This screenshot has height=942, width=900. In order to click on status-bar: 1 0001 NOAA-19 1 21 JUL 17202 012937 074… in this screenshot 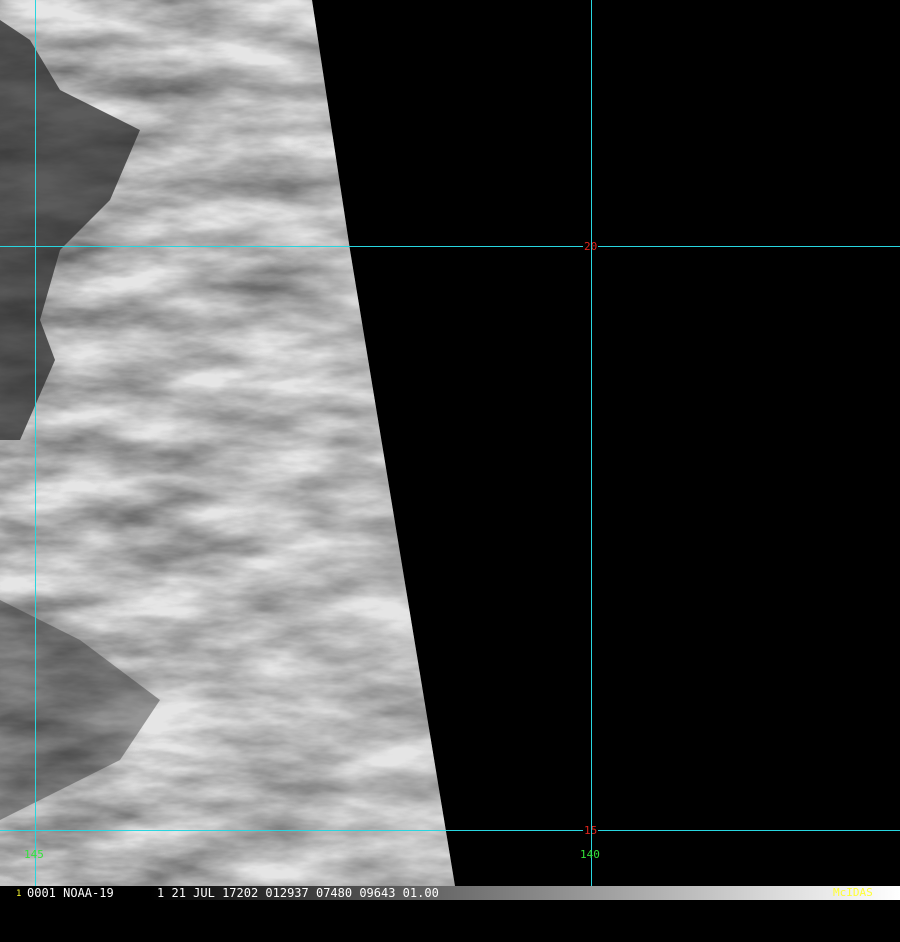, I will do `click(450, 893)`.